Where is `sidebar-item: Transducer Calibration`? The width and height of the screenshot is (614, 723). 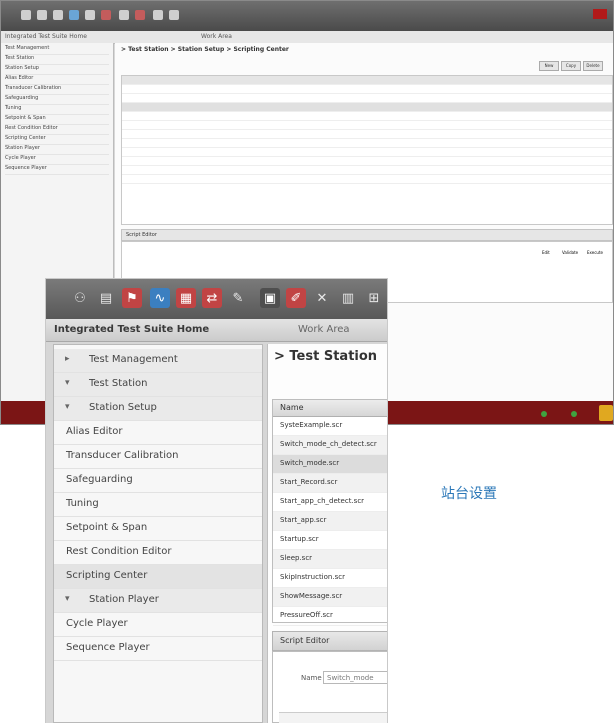 sidebar-item: Transducer Calibration is located at coordinates (158, 457).